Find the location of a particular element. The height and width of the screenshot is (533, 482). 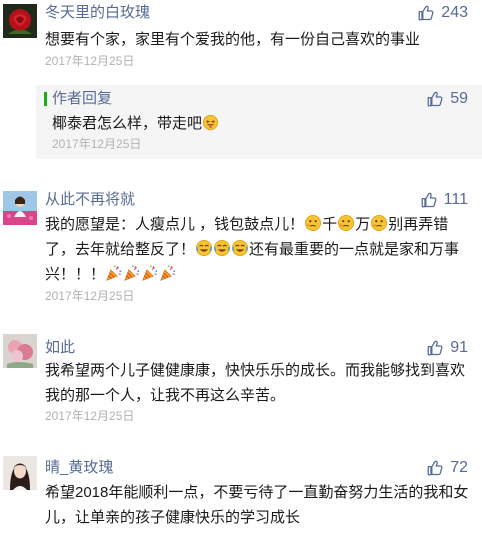

tongue-face-emoji-icon is located at coordinates (210, 122).